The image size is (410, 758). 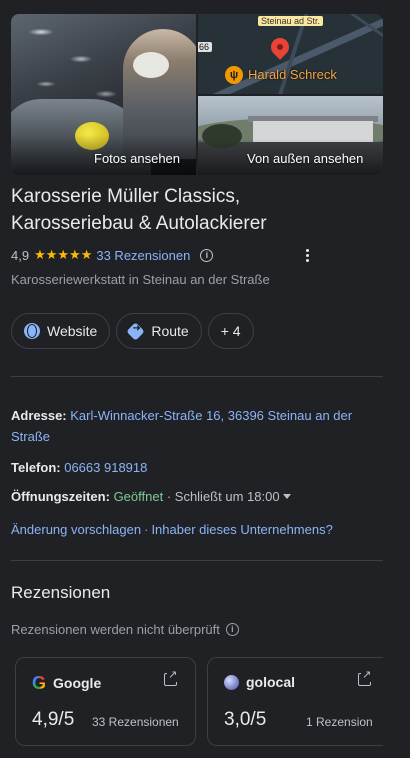 I want to click on phone-label: Telefon:, so click(x=36, y=467).